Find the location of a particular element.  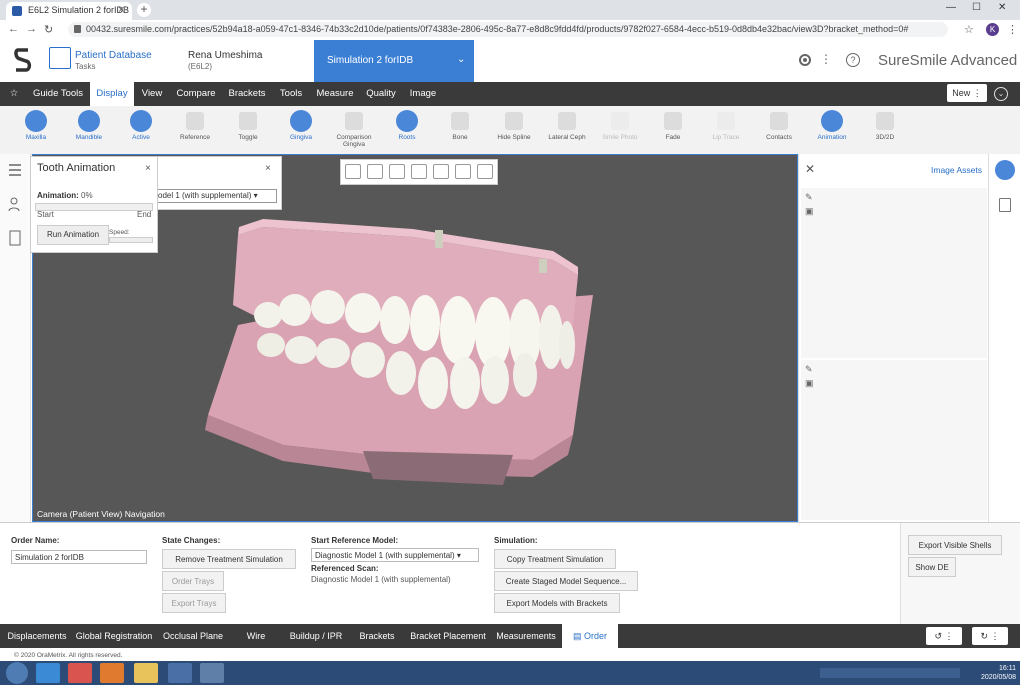

run-animation-button: Run Animation is located at coordinates (73, 235).